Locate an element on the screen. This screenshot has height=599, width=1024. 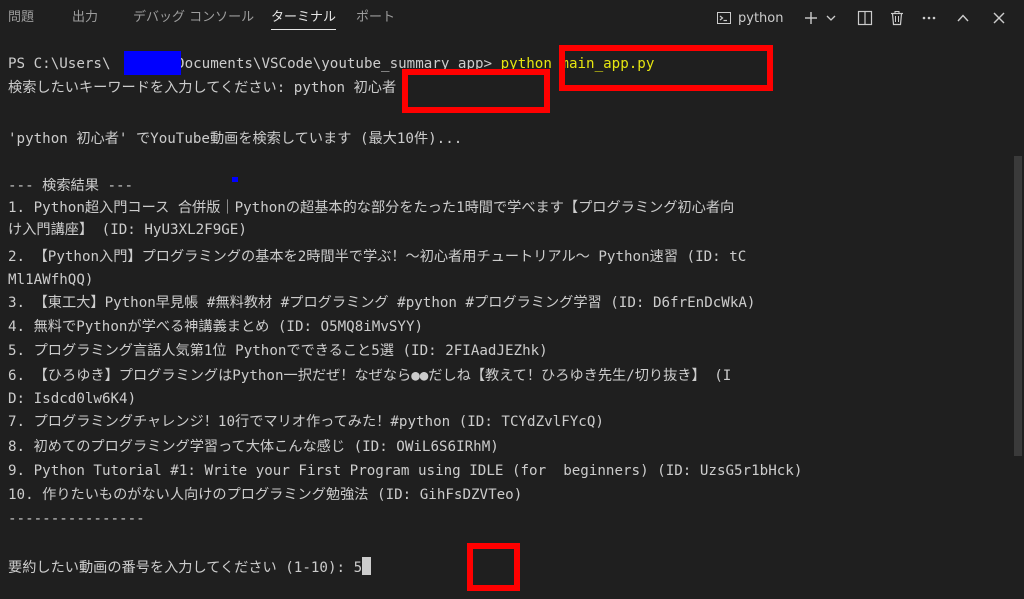
redacted-username is located at coordinates (152, 63).